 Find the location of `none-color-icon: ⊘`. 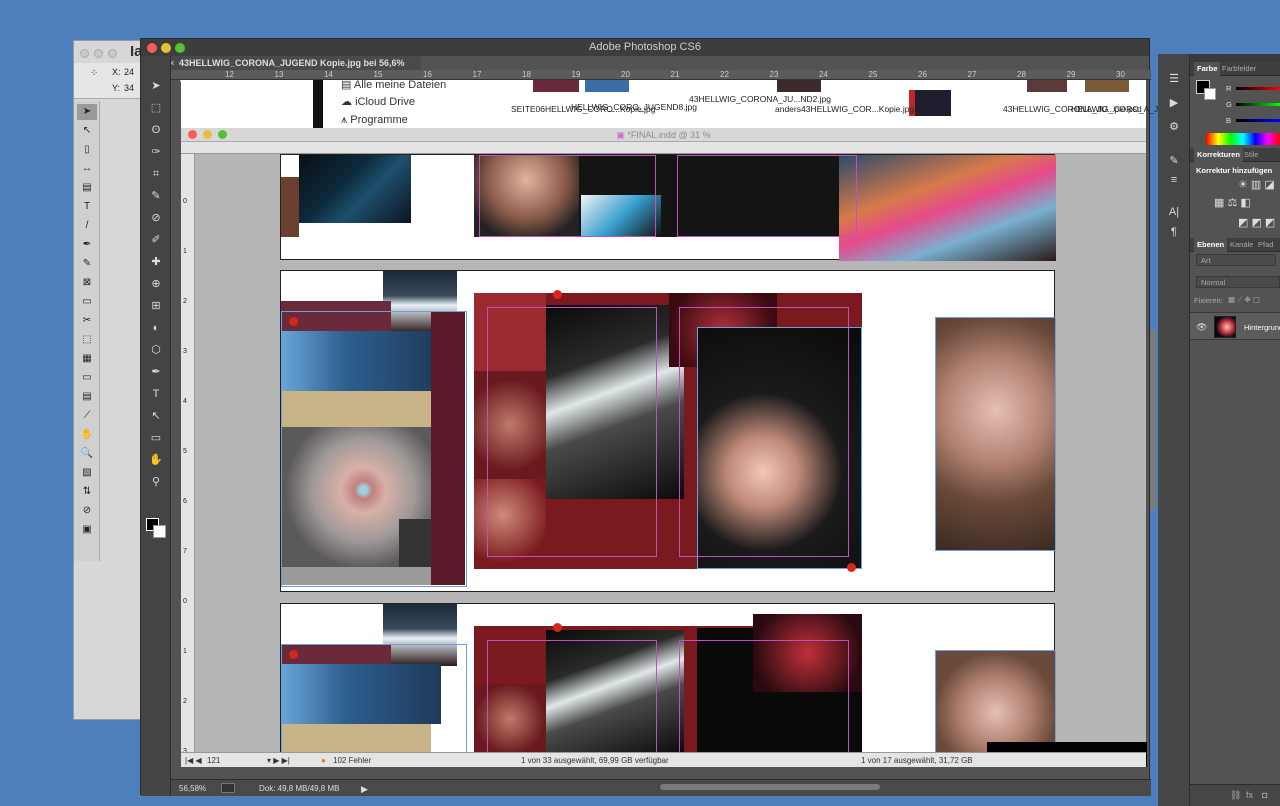

none-color-icon: ⊘ is located at coordinates (87, 511).